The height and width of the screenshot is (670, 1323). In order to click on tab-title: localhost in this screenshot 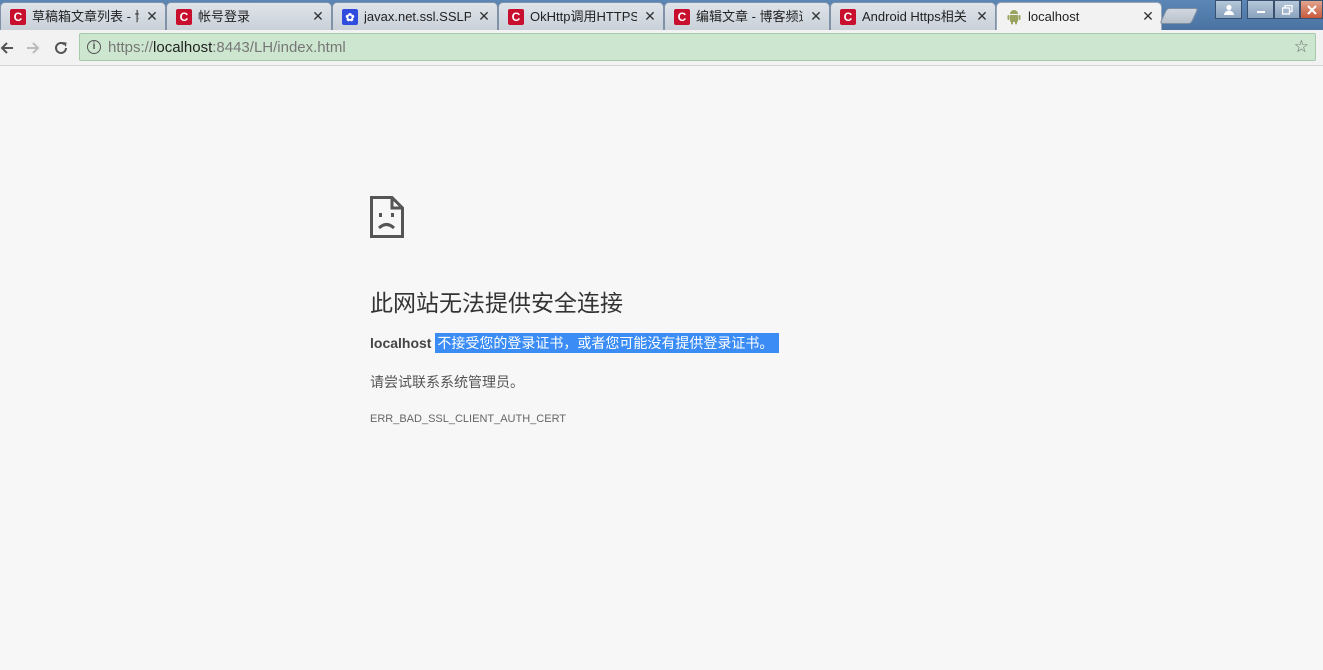, I will do `click(1054, 16)`.